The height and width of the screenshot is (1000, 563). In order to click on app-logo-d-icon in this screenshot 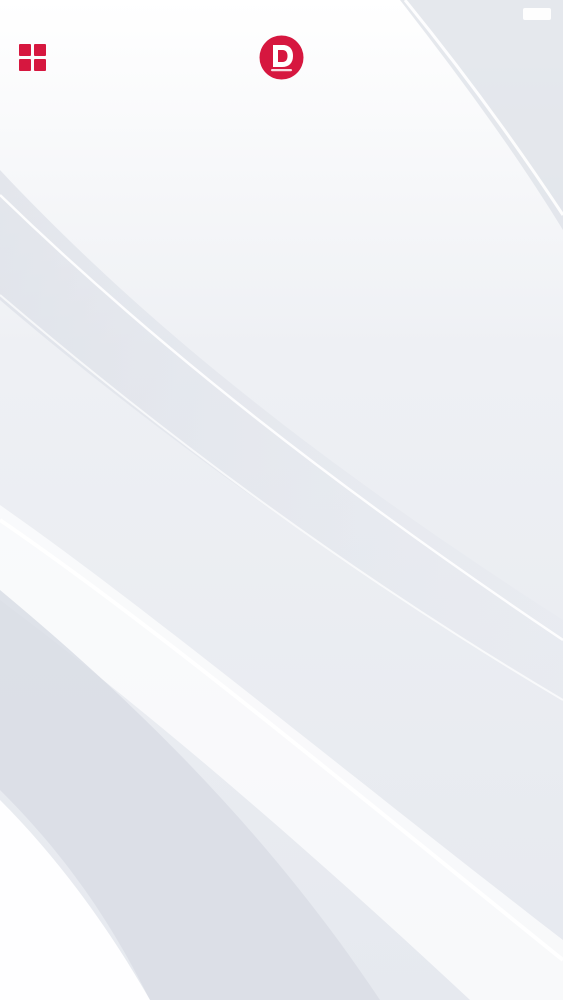, I will do `click(281, 57)`.